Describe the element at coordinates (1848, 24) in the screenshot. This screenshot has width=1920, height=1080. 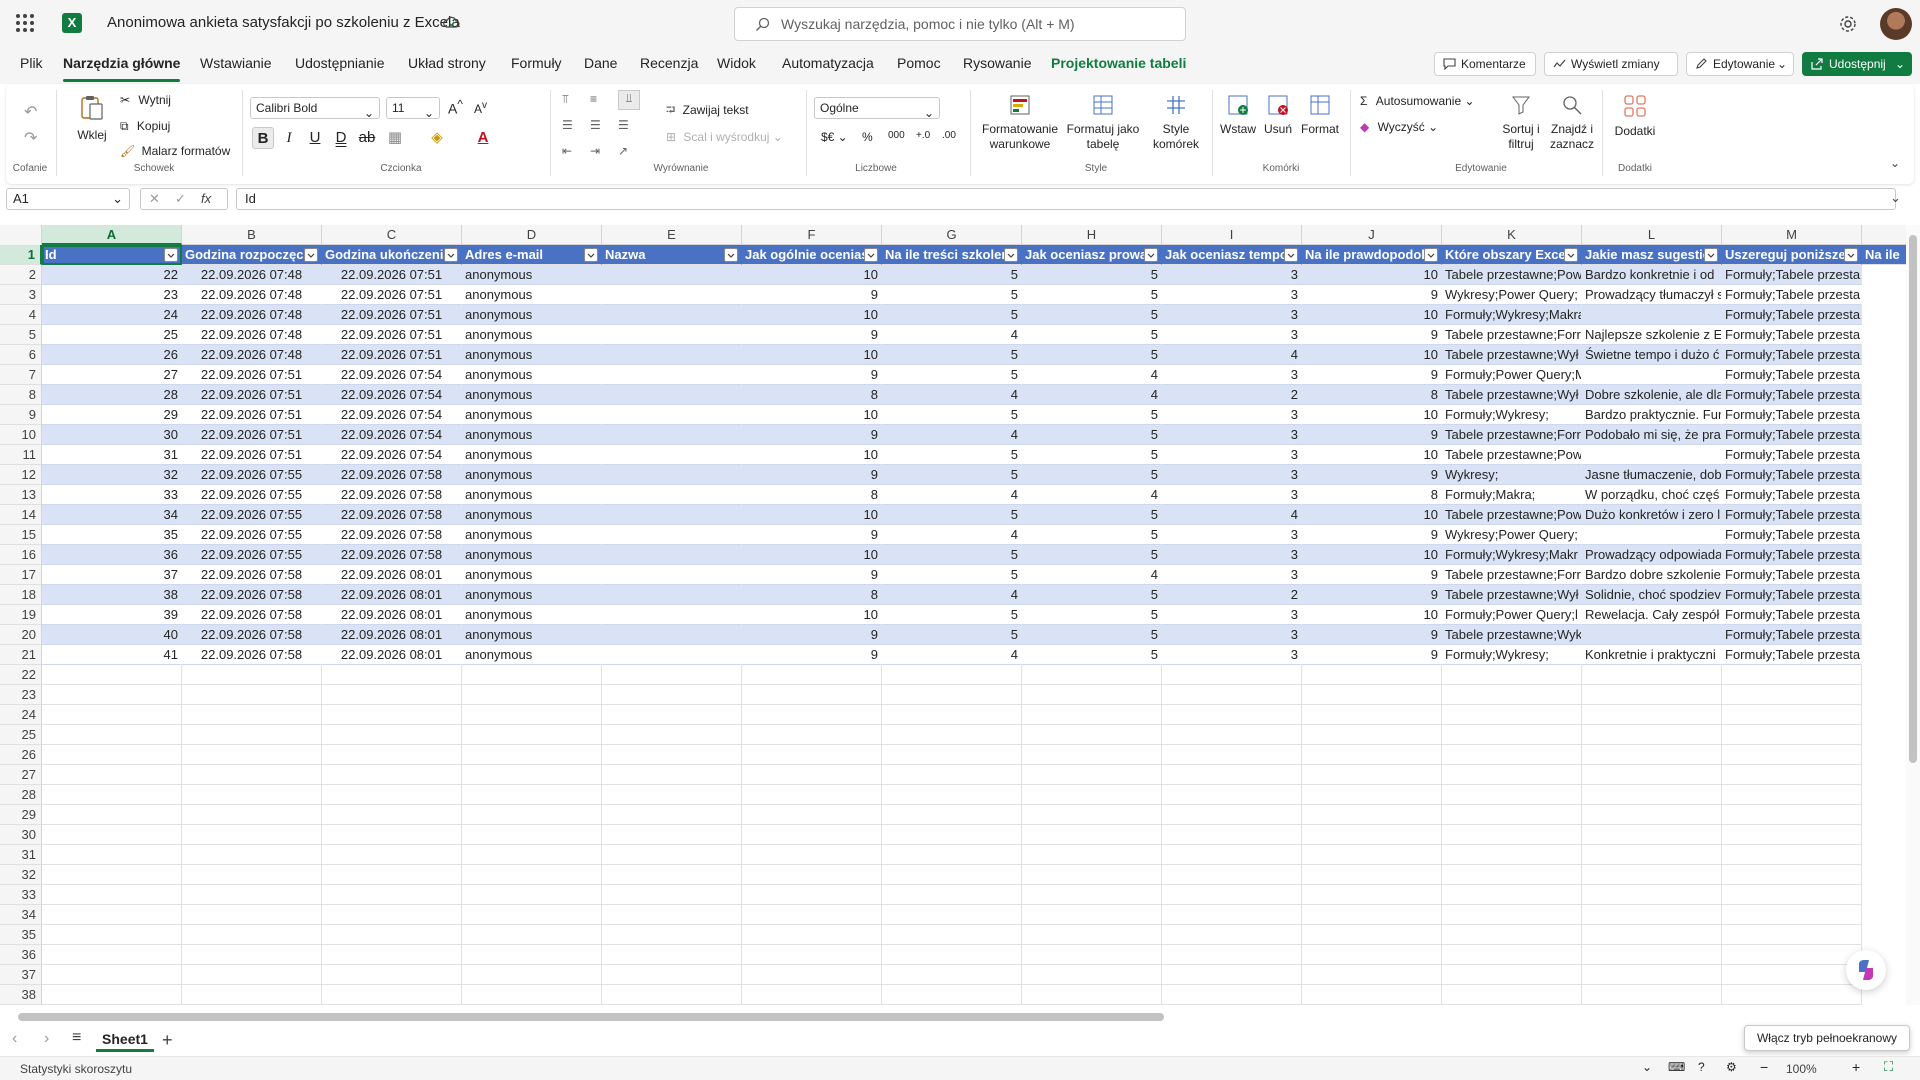
I see `settings-gear-icon` at that location.